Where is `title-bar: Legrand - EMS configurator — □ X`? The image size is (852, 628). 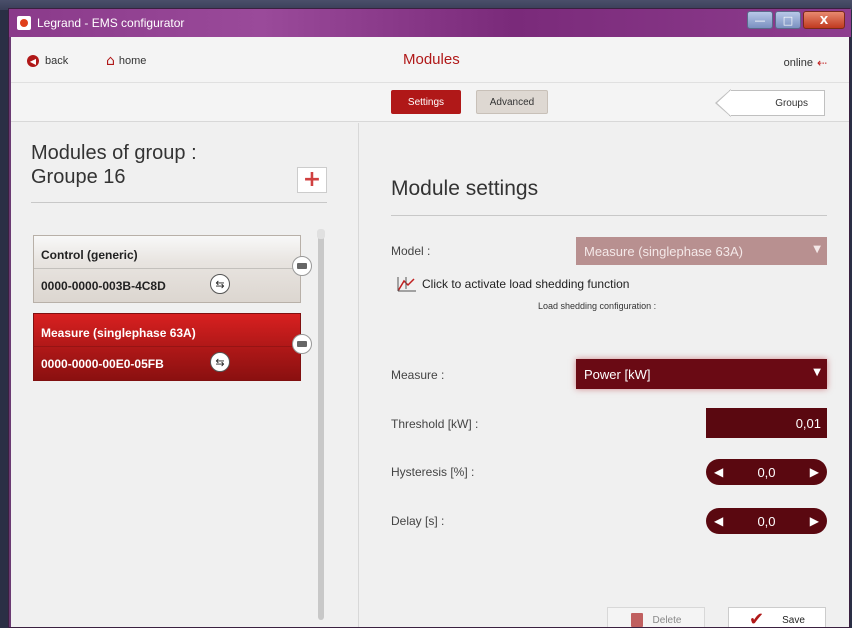
title-bar: Legrand - EMS configurator — □ X is located at coordinates (430, 23).